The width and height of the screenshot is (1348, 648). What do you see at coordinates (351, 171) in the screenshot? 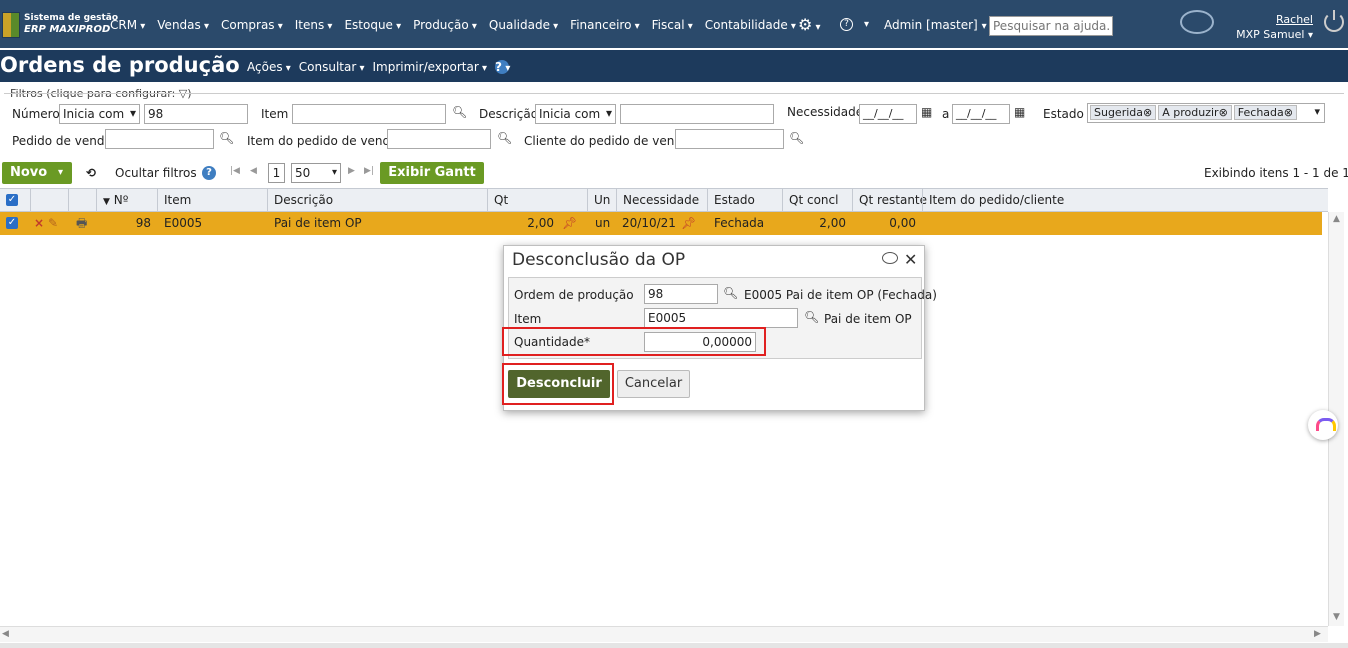
I see `next-page-icon: ▶` at bounding box center [351, 171].